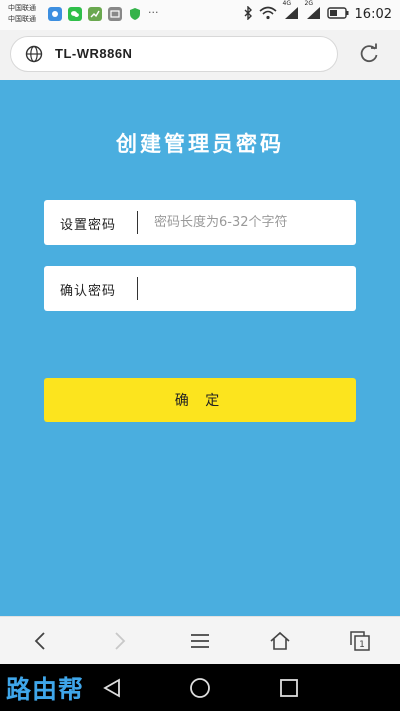 The width and height of the screenshot is (400, 711). Describe the element at coordinates (280, 641) in the screenshot. I see `home-icon` at that location.